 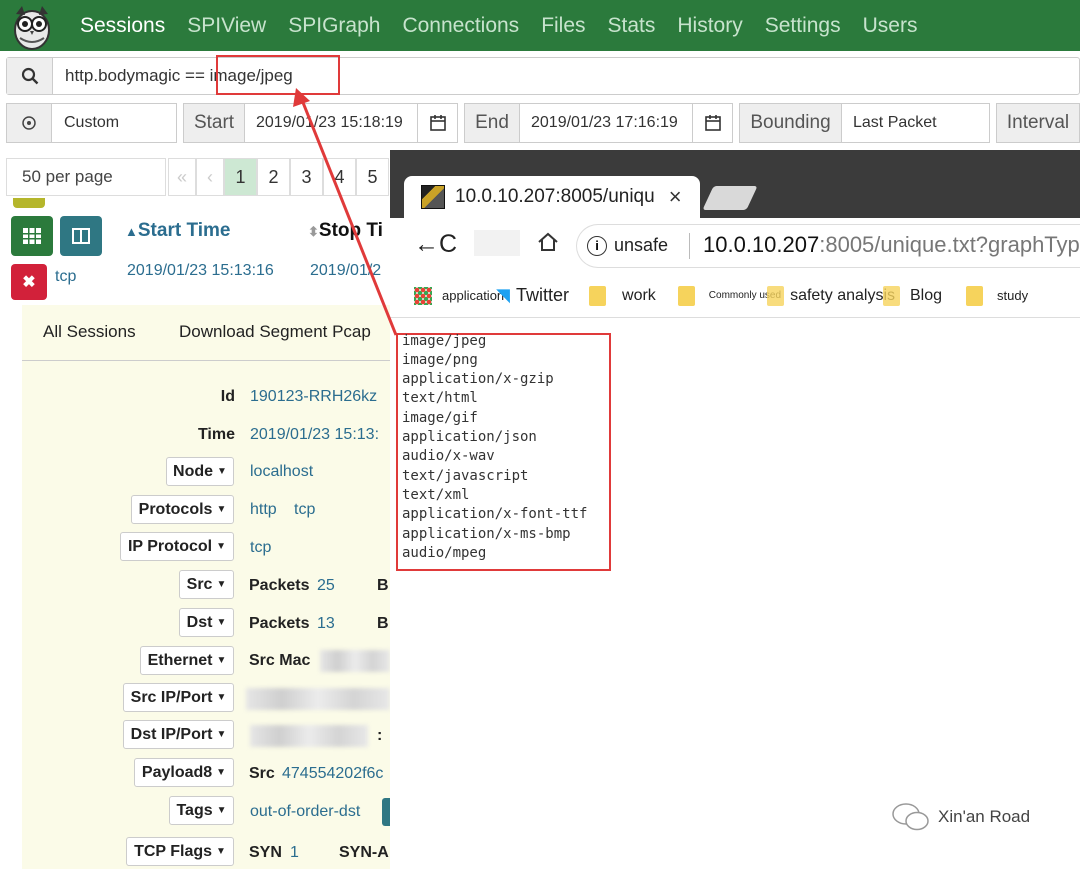 What do you see at coordinates (926, 296) in the screenshot?
I see `bookmark-blog: Blog` at bounding box center [926, 296].